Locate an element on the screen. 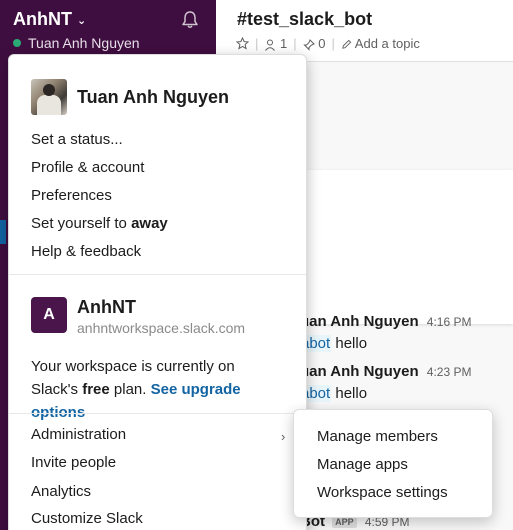 This screenshot has height=530, width=513. sidebar-active-indicator is located at coordinates (3, 232).